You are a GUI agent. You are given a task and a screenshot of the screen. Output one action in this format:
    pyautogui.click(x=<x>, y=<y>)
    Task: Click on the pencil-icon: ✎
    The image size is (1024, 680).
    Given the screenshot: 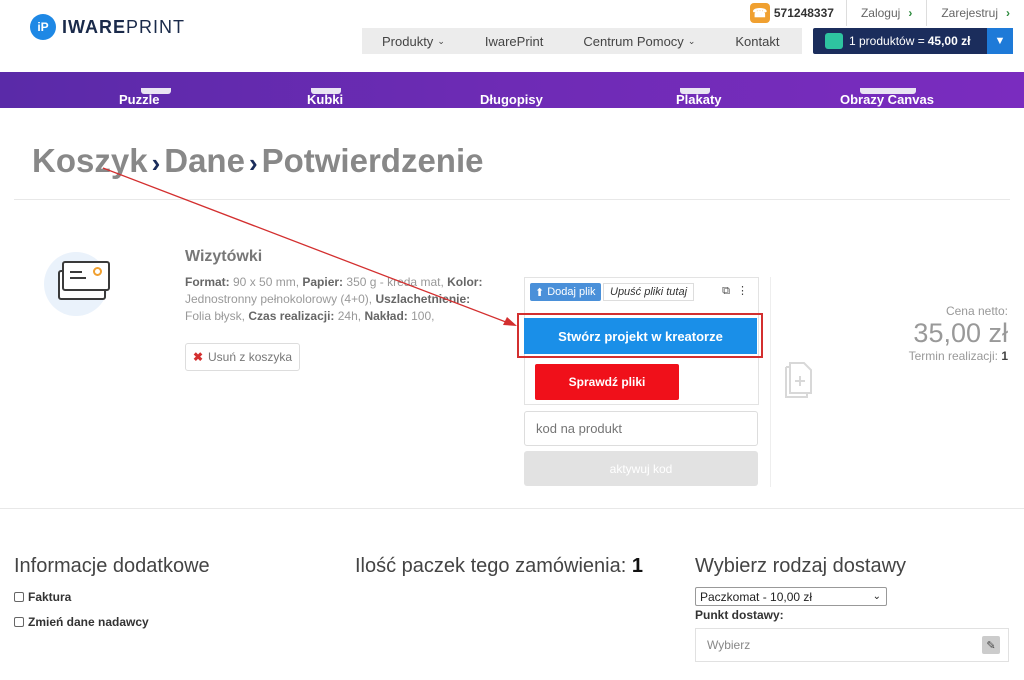 What is the action you would take?
    pyautogui.click(x=991, y=645)
    